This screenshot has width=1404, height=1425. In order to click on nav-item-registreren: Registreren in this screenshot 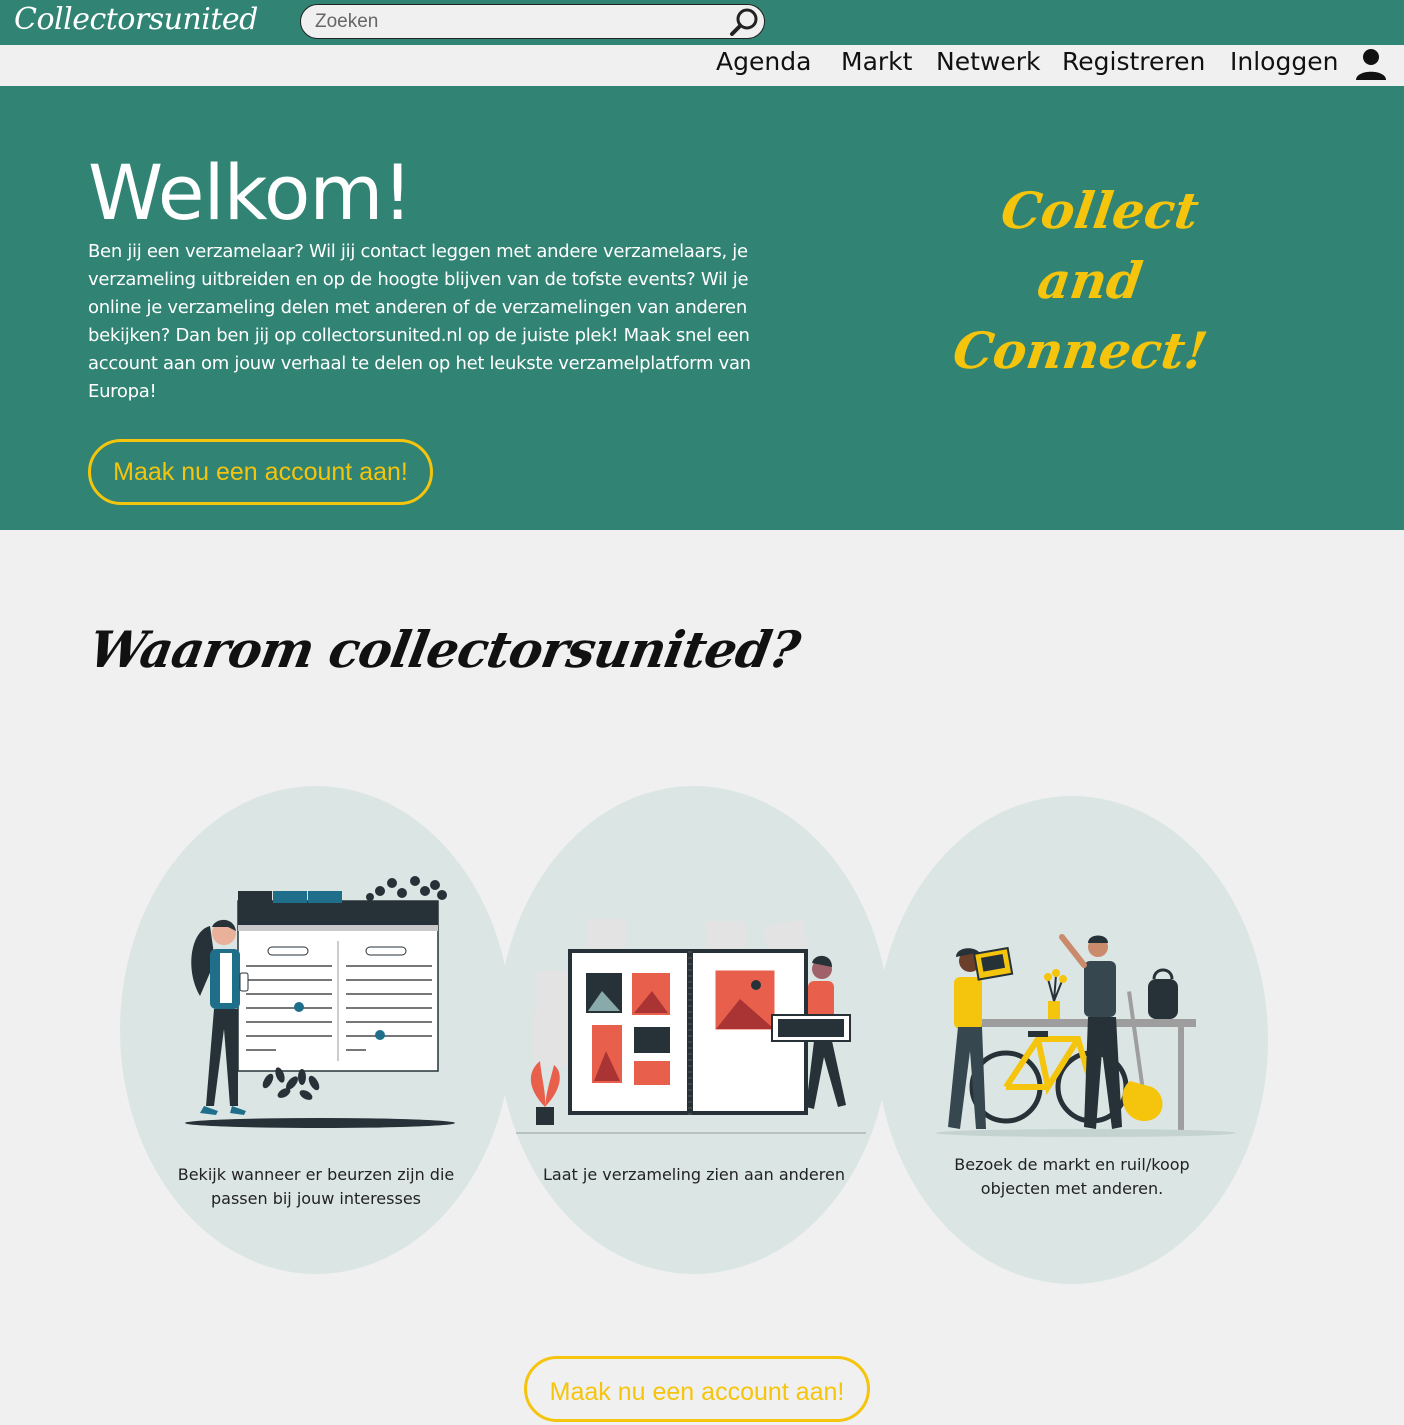, I will do `click(1133, 61)`.